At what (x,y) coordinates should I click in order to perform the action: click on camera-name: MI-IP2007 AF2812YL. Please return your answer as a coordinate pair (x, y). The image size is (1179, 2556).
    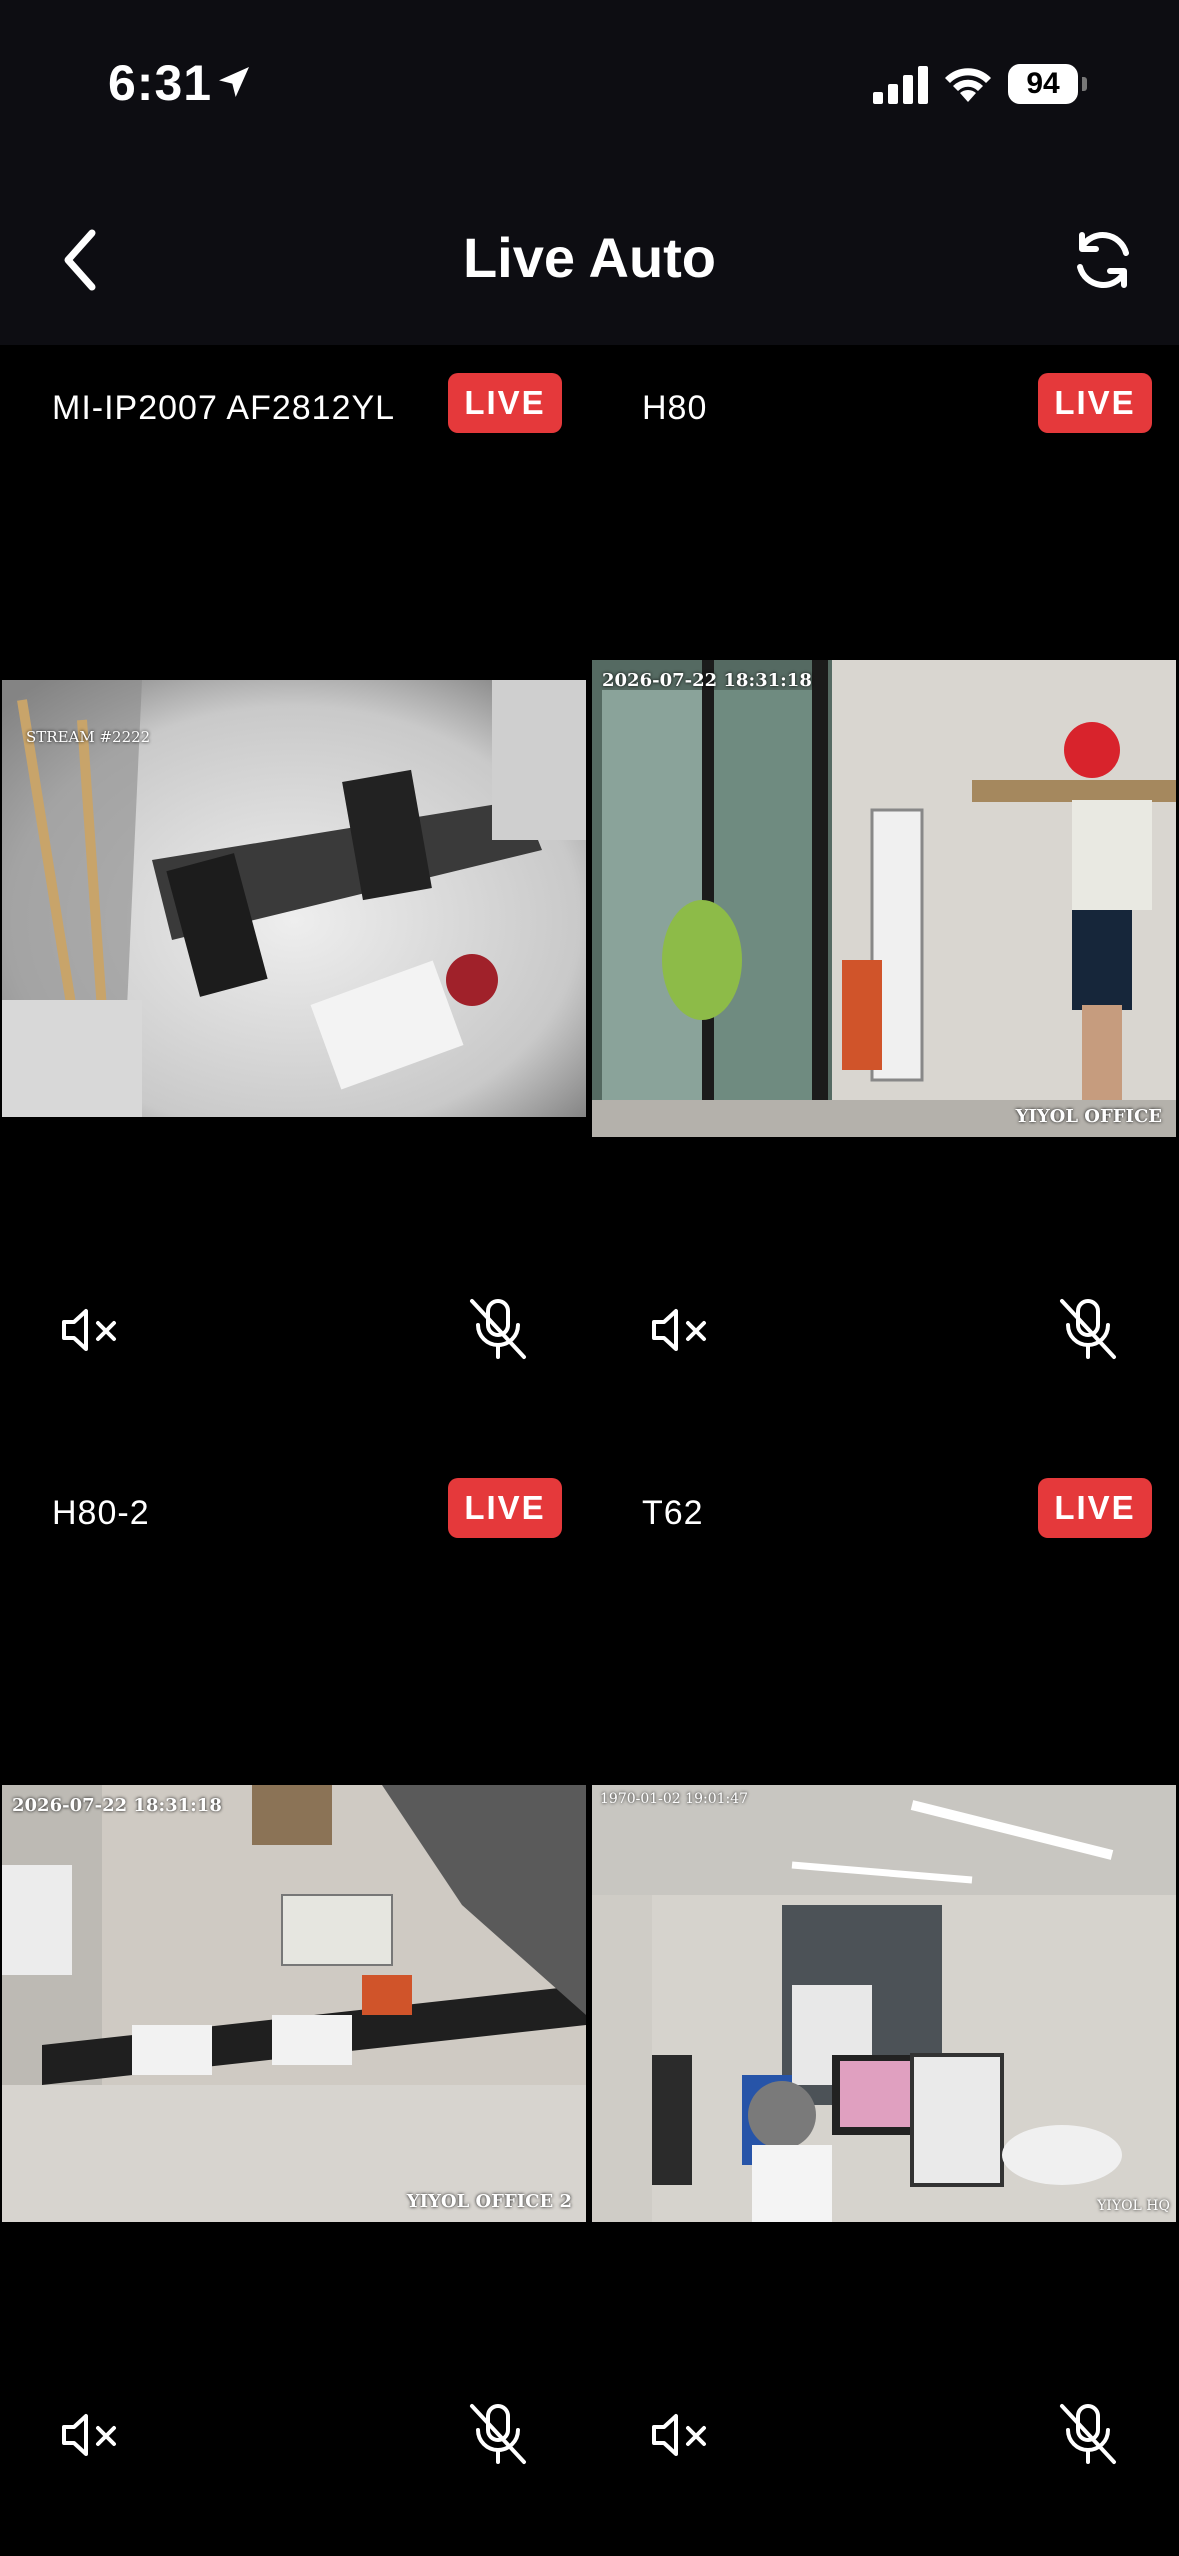
    Looking at the image, I should click on (224, 408).